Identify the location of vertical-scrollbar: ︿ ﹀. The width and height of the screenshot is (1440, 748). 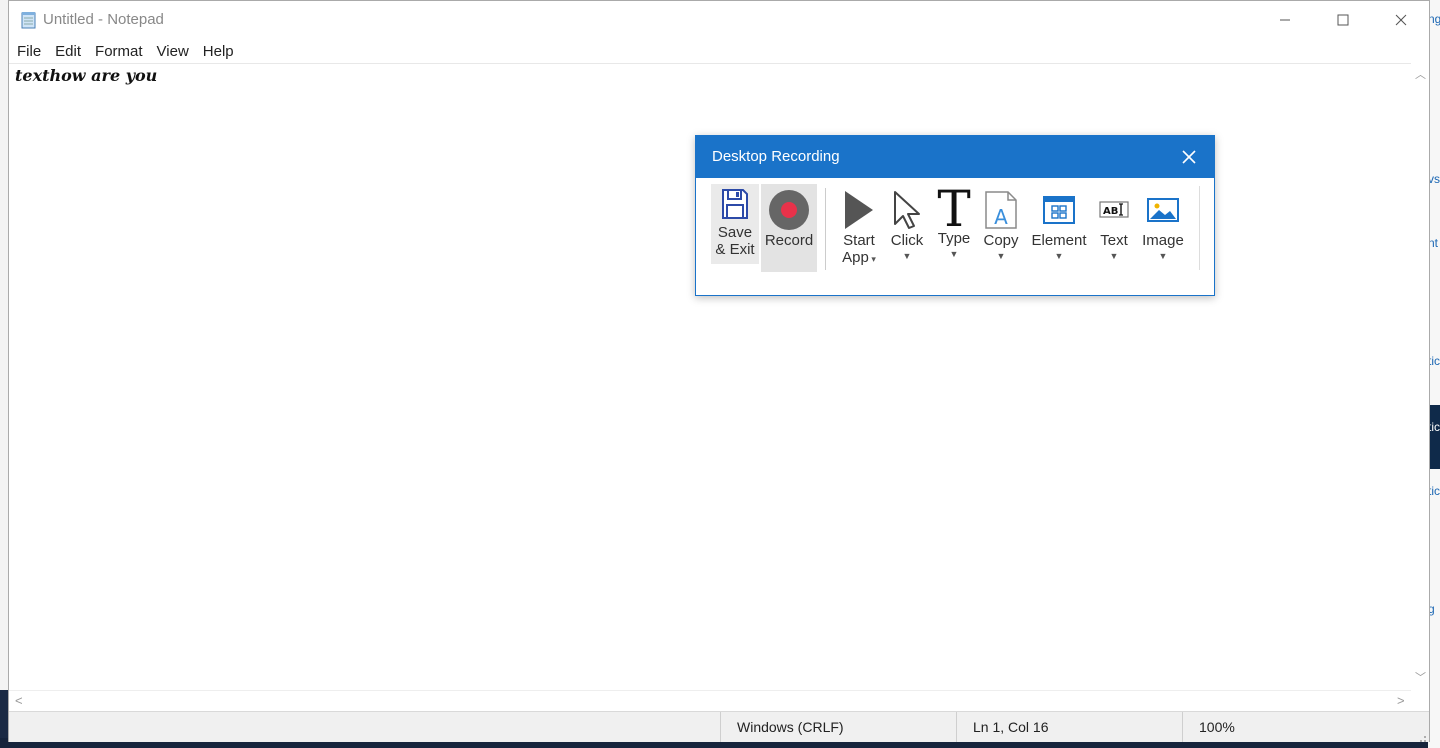
(1420, 376).